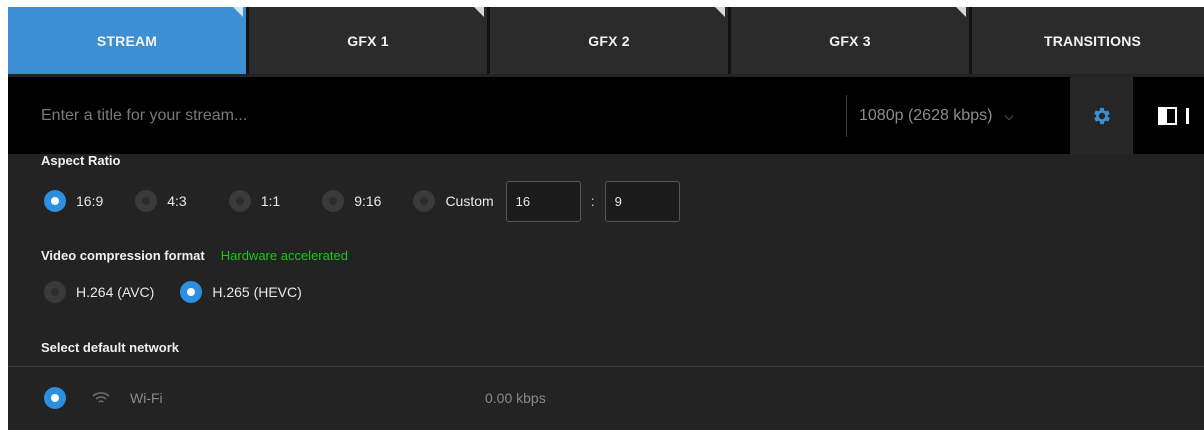  I want to click on aspect-ratio-heading: Aspect Ratio, so click(81, 160).